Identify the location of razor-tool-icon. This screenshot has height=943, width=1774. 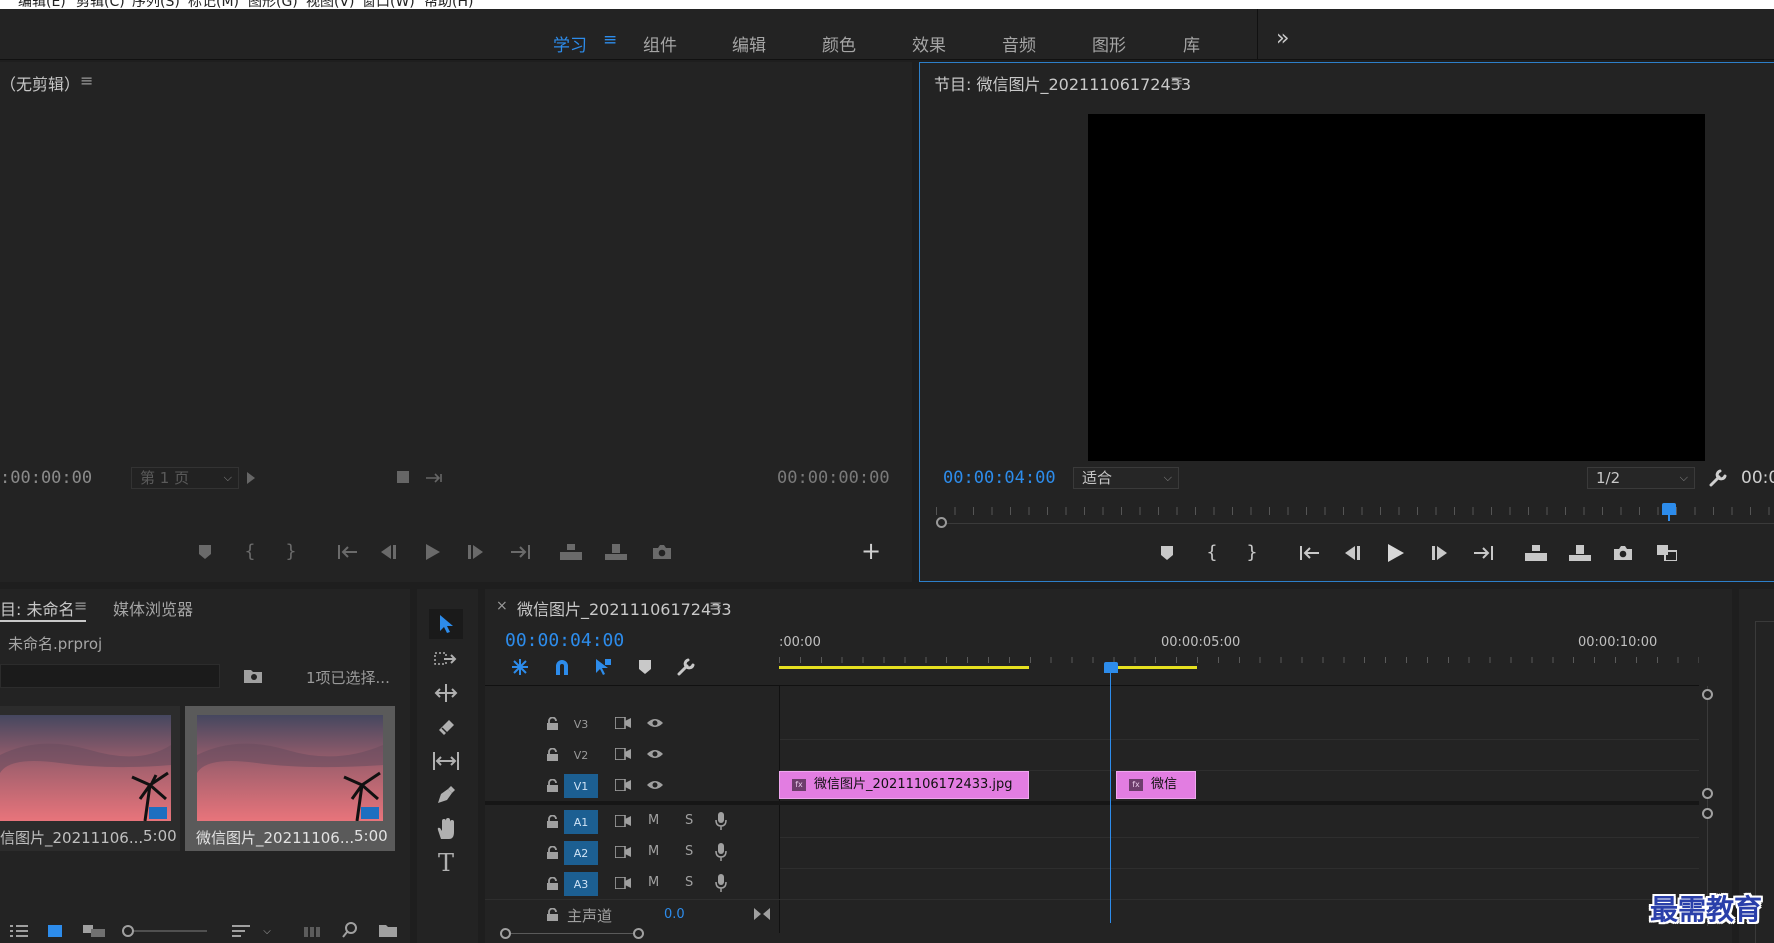
(446, 727).